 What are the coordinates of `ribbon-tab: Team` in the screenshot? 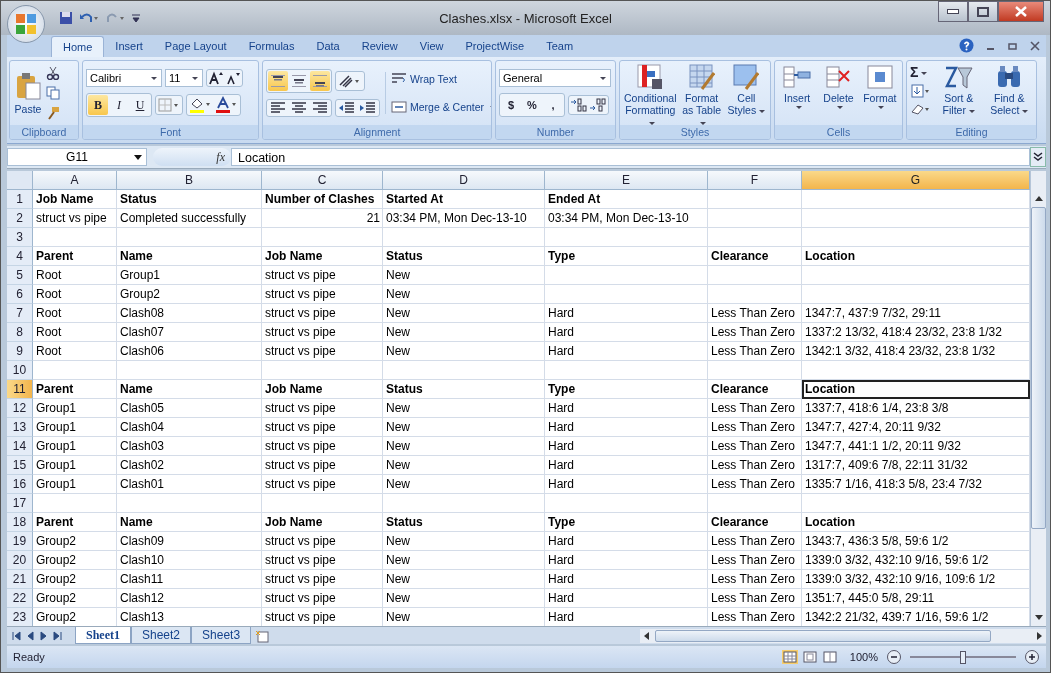 It's located at (560, 46).